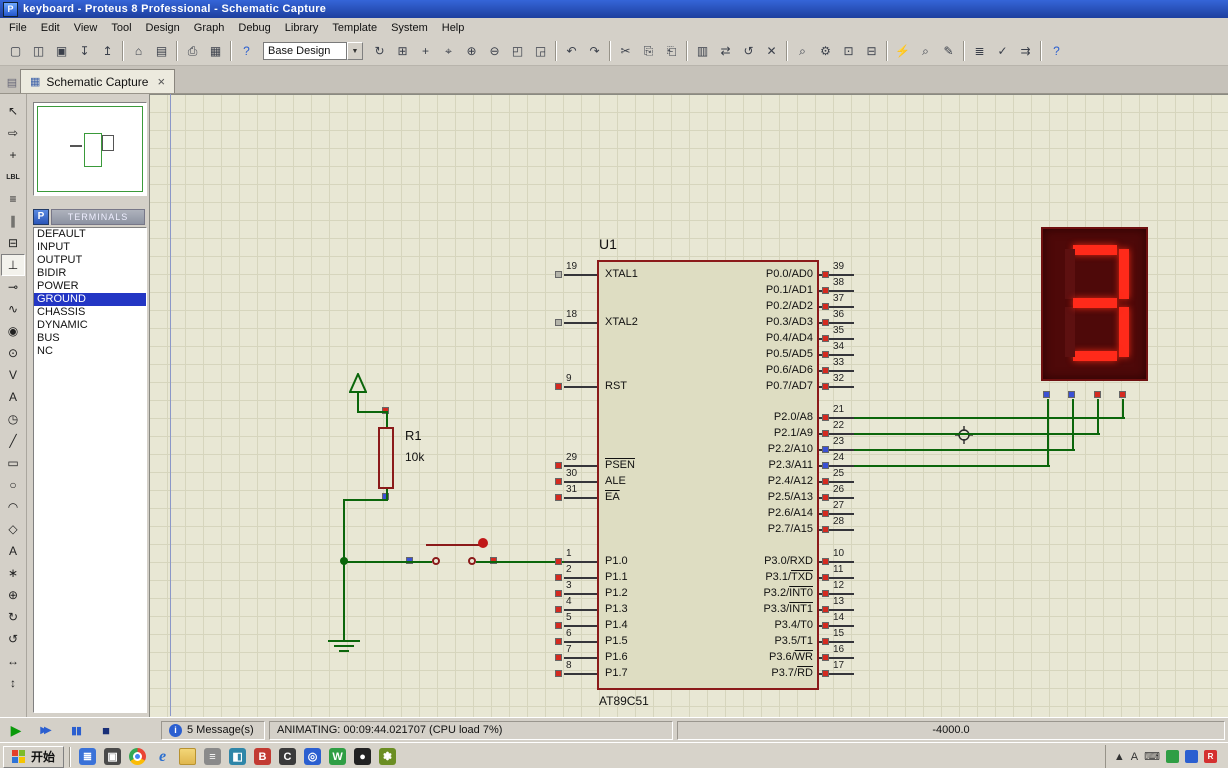 The height and width of the screenshot is (768, 1228). Describe the element at coordinates (90, 260) in the screenshot. I see `terminal-item-output: OUTPUT` at that location.